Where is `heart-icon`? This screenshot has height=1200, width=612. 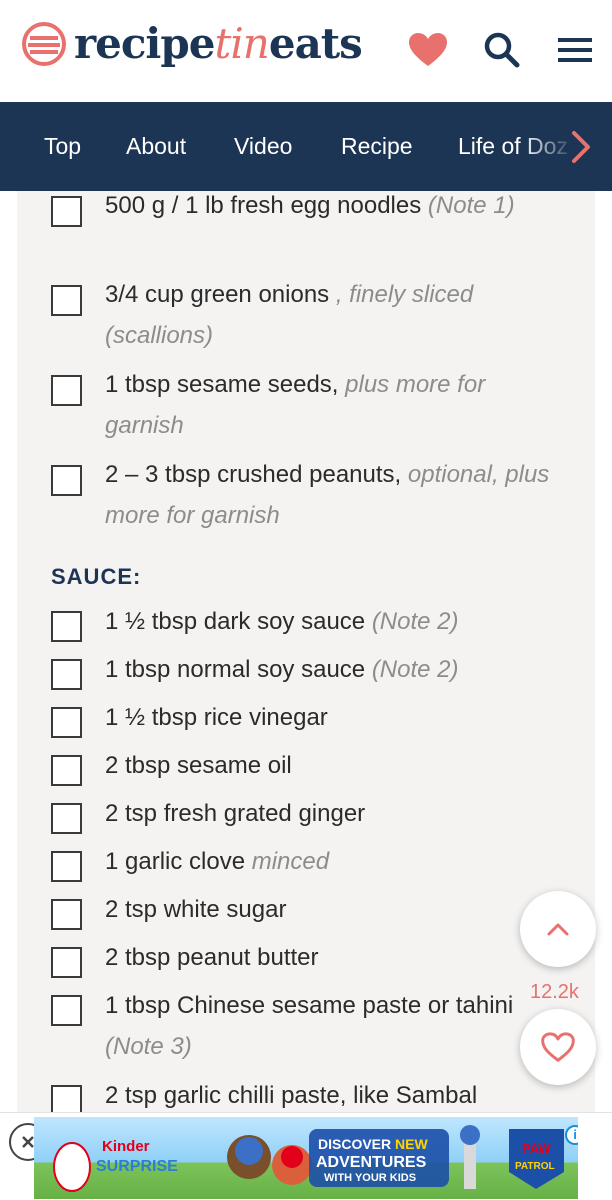
heart-icon is located at coordinates (428, 49).